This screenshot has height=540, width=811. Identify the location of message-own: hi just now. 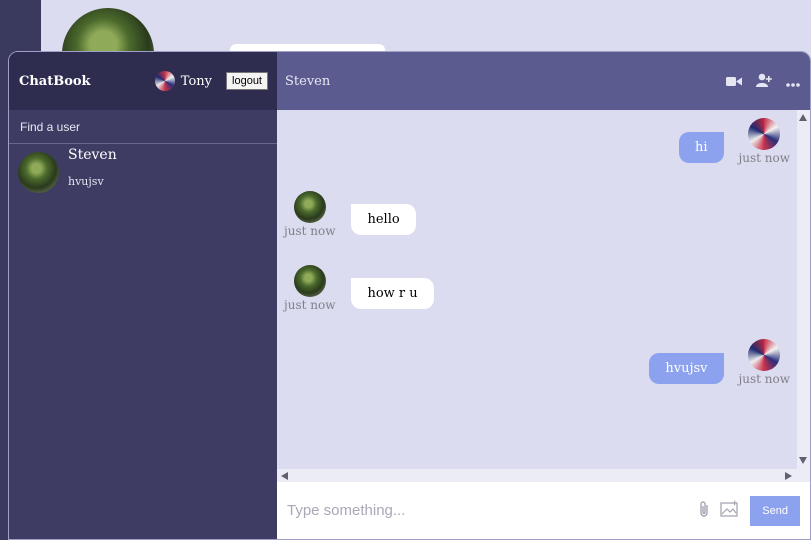
(734, 141).